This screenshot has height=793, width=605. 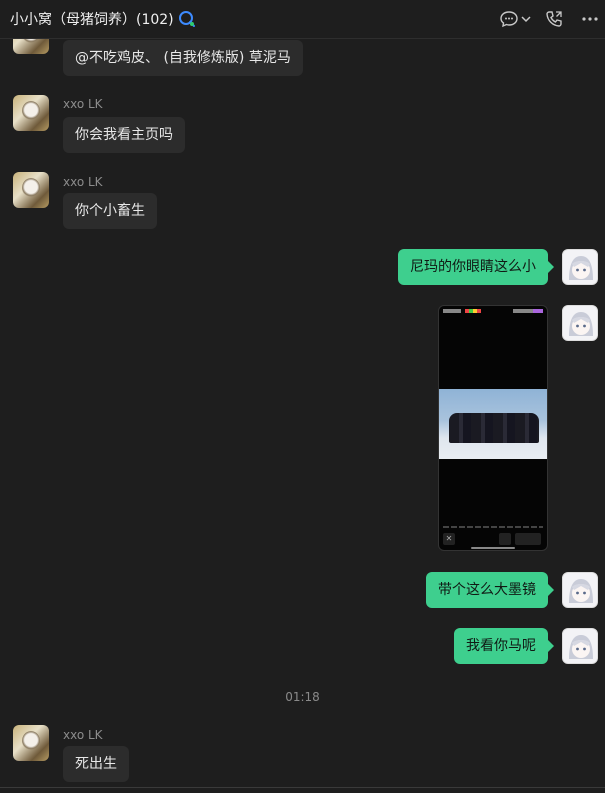 What do you see at coordinates (476, 267) in the screenshot?
I see `message-bubble: 尼玛的你眼睛这么小` at bounding box center [476, 267].